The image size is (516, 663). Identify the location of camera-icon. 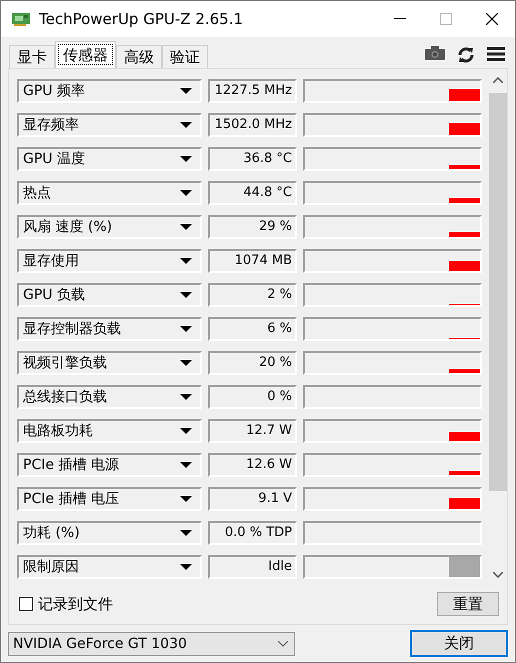
(435, 53).